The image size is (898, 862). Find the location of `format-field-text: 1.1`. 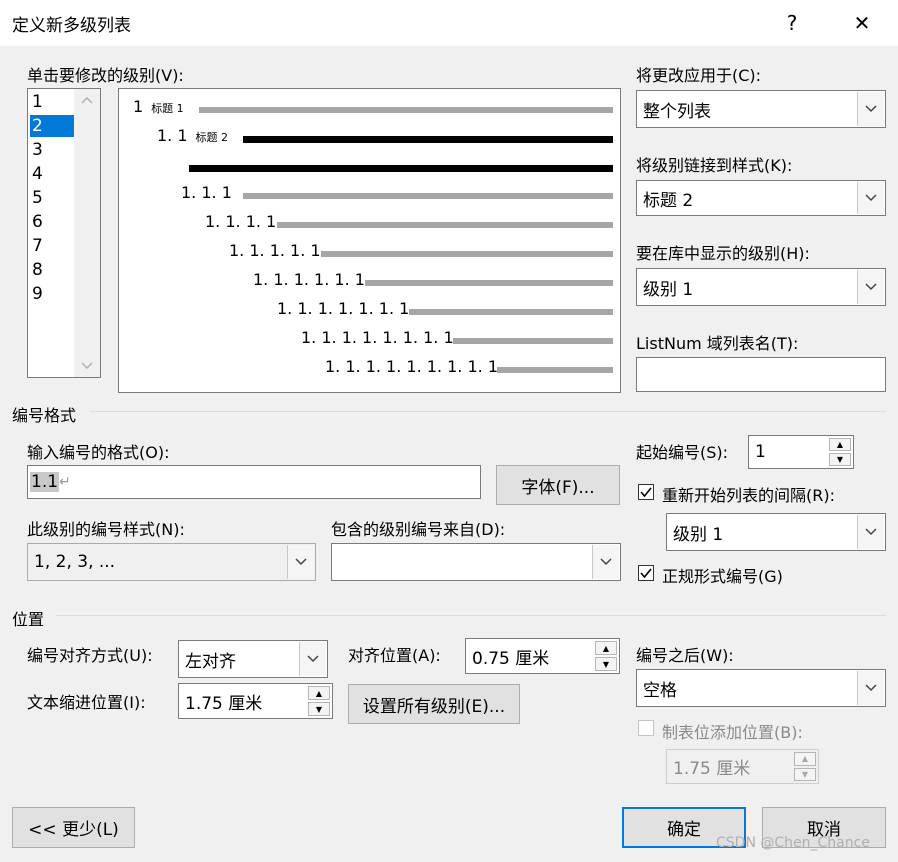

format-field-text: 1.1 is located at coordinates (45, 482).